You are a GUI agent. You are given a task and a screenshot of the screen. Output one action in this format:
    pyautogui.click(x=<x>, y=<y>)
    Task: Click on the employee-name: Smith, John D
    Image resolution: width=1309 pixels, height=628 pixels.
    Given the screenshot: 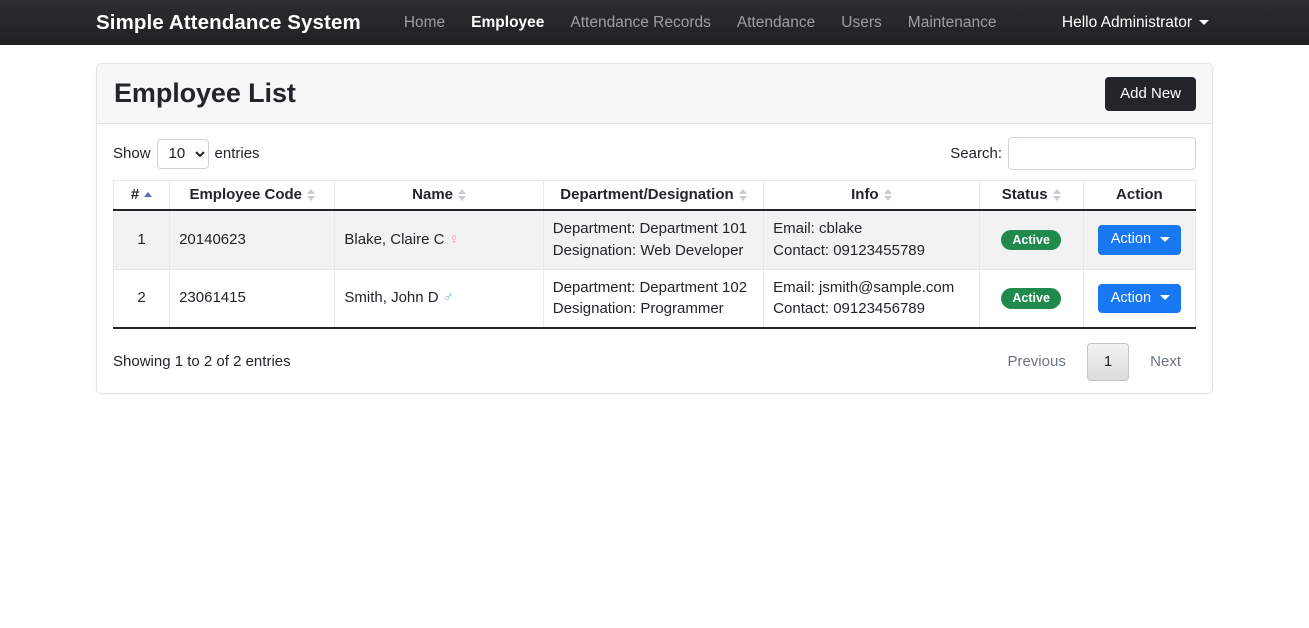 What is the action you would take?
    pyautogui.click(x=391, y=298)
    